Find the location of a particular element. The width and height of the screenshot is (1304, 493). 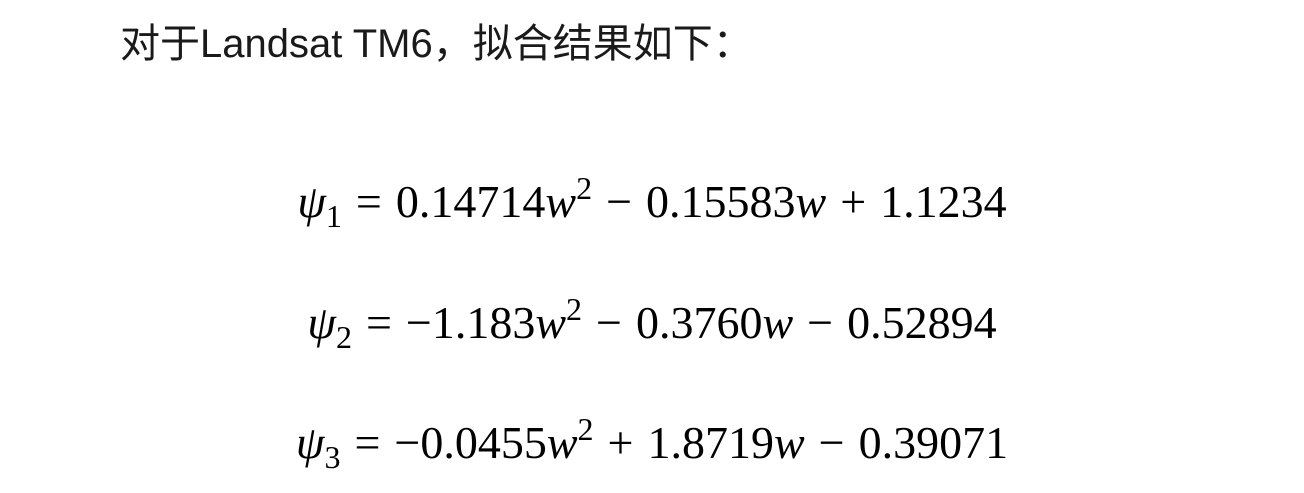

equation-lhs: ψ2 is located at coordinates (329, 325).